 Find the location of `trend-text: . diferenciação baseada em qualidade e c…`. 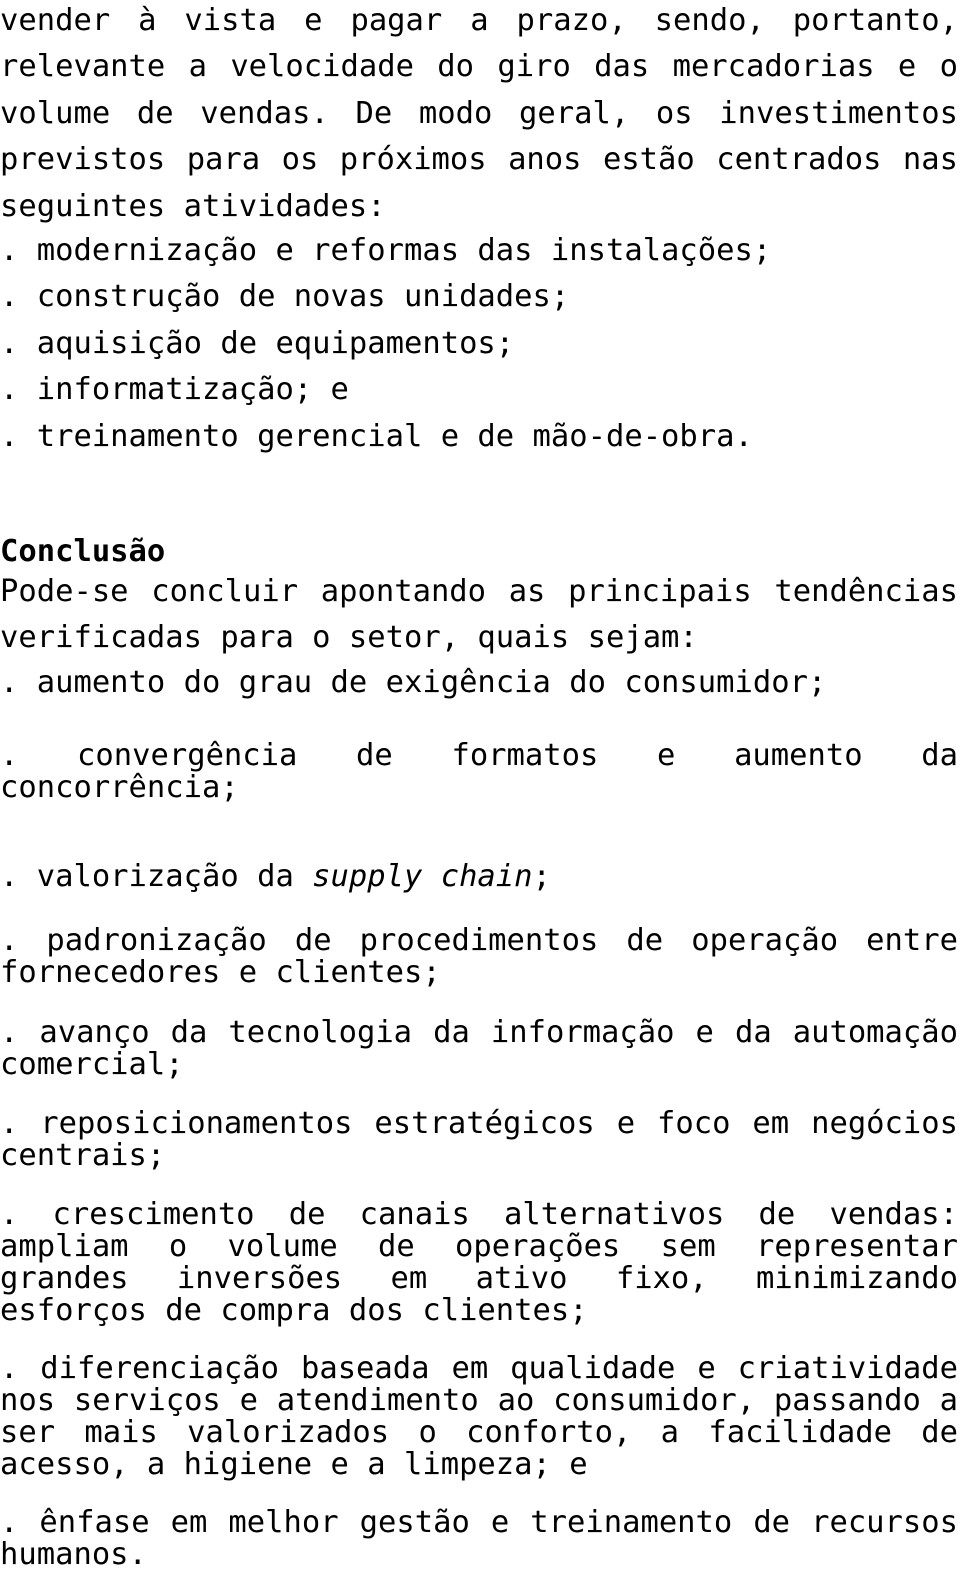

trend-text: . diferenciação baseada em qualidade e c… is located at coordinates (479, 1416).